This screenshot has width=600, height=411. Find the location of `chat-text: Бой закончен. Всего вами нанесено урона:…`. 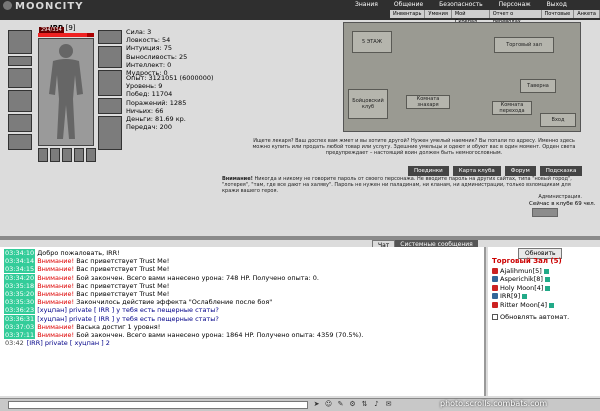

chat-text: Бой закончен. Всего вами нанесено урона:… is located at coordinates (197, 277).